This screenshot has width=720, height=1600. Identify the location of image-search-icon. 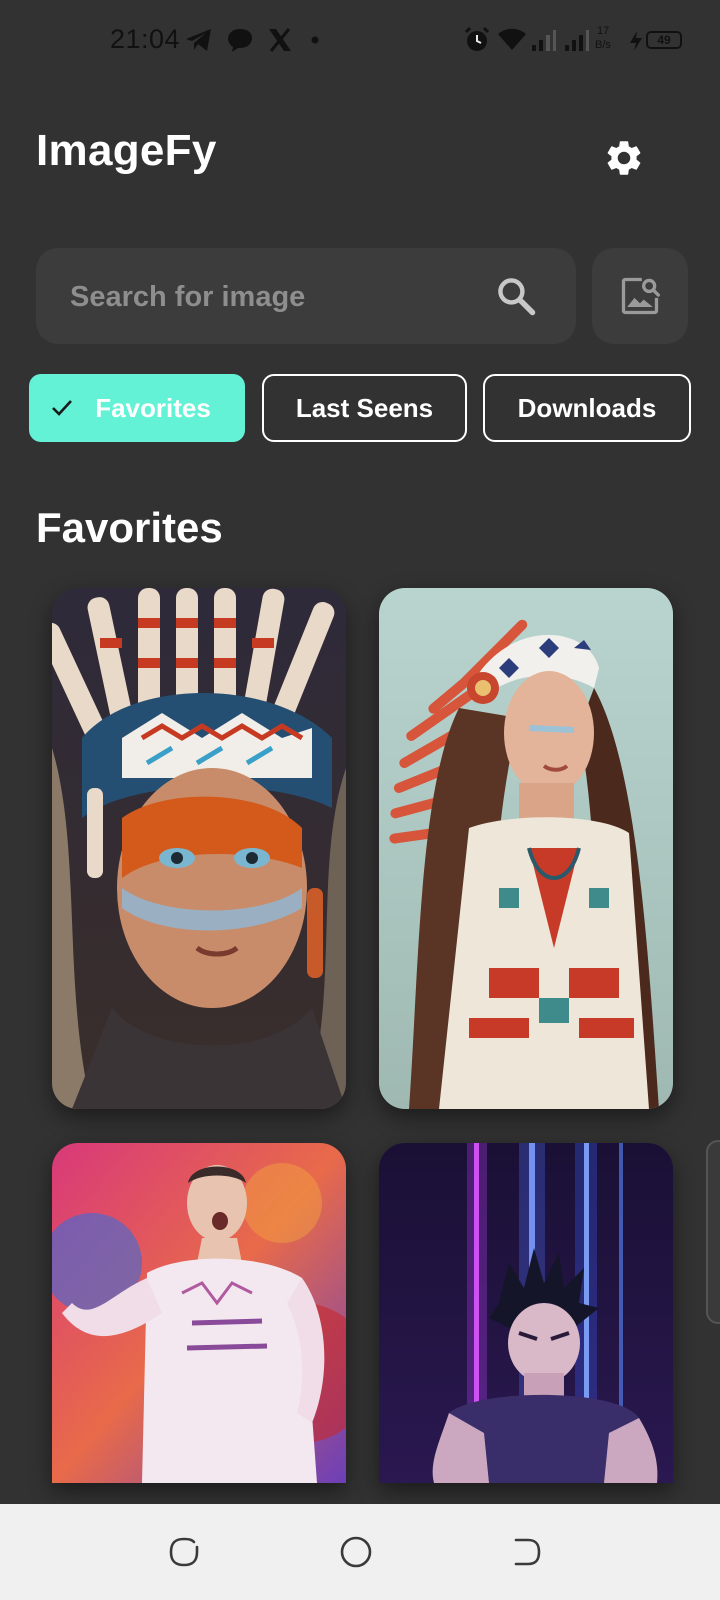
(640, 296).